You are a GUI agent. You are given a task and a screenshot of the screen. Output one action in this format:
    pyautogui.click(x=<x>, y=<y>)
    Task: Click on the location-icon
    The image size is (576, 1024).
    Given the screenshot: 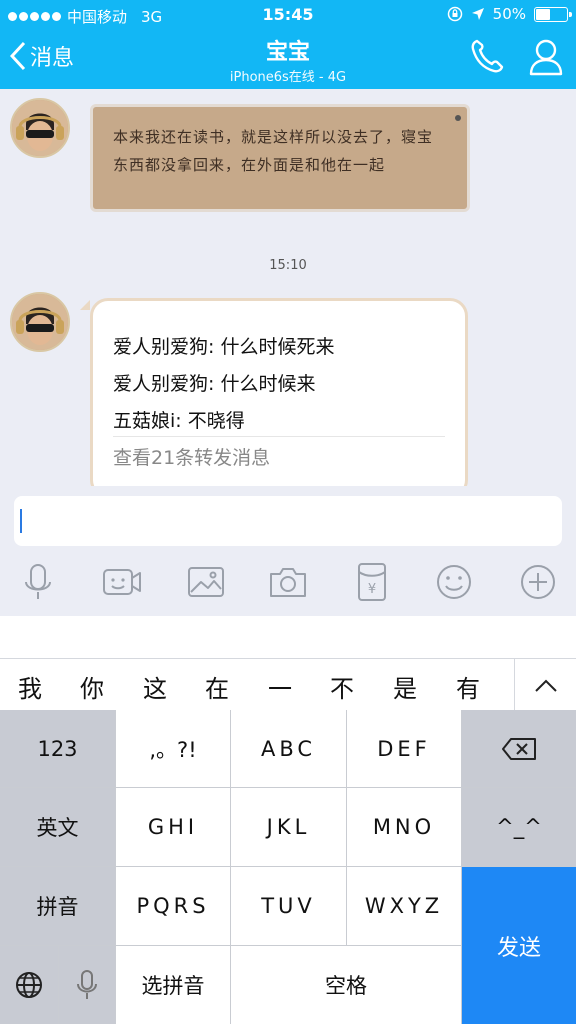 What is the action you would take?
    pyautogui.click(x=477, y=14)
    